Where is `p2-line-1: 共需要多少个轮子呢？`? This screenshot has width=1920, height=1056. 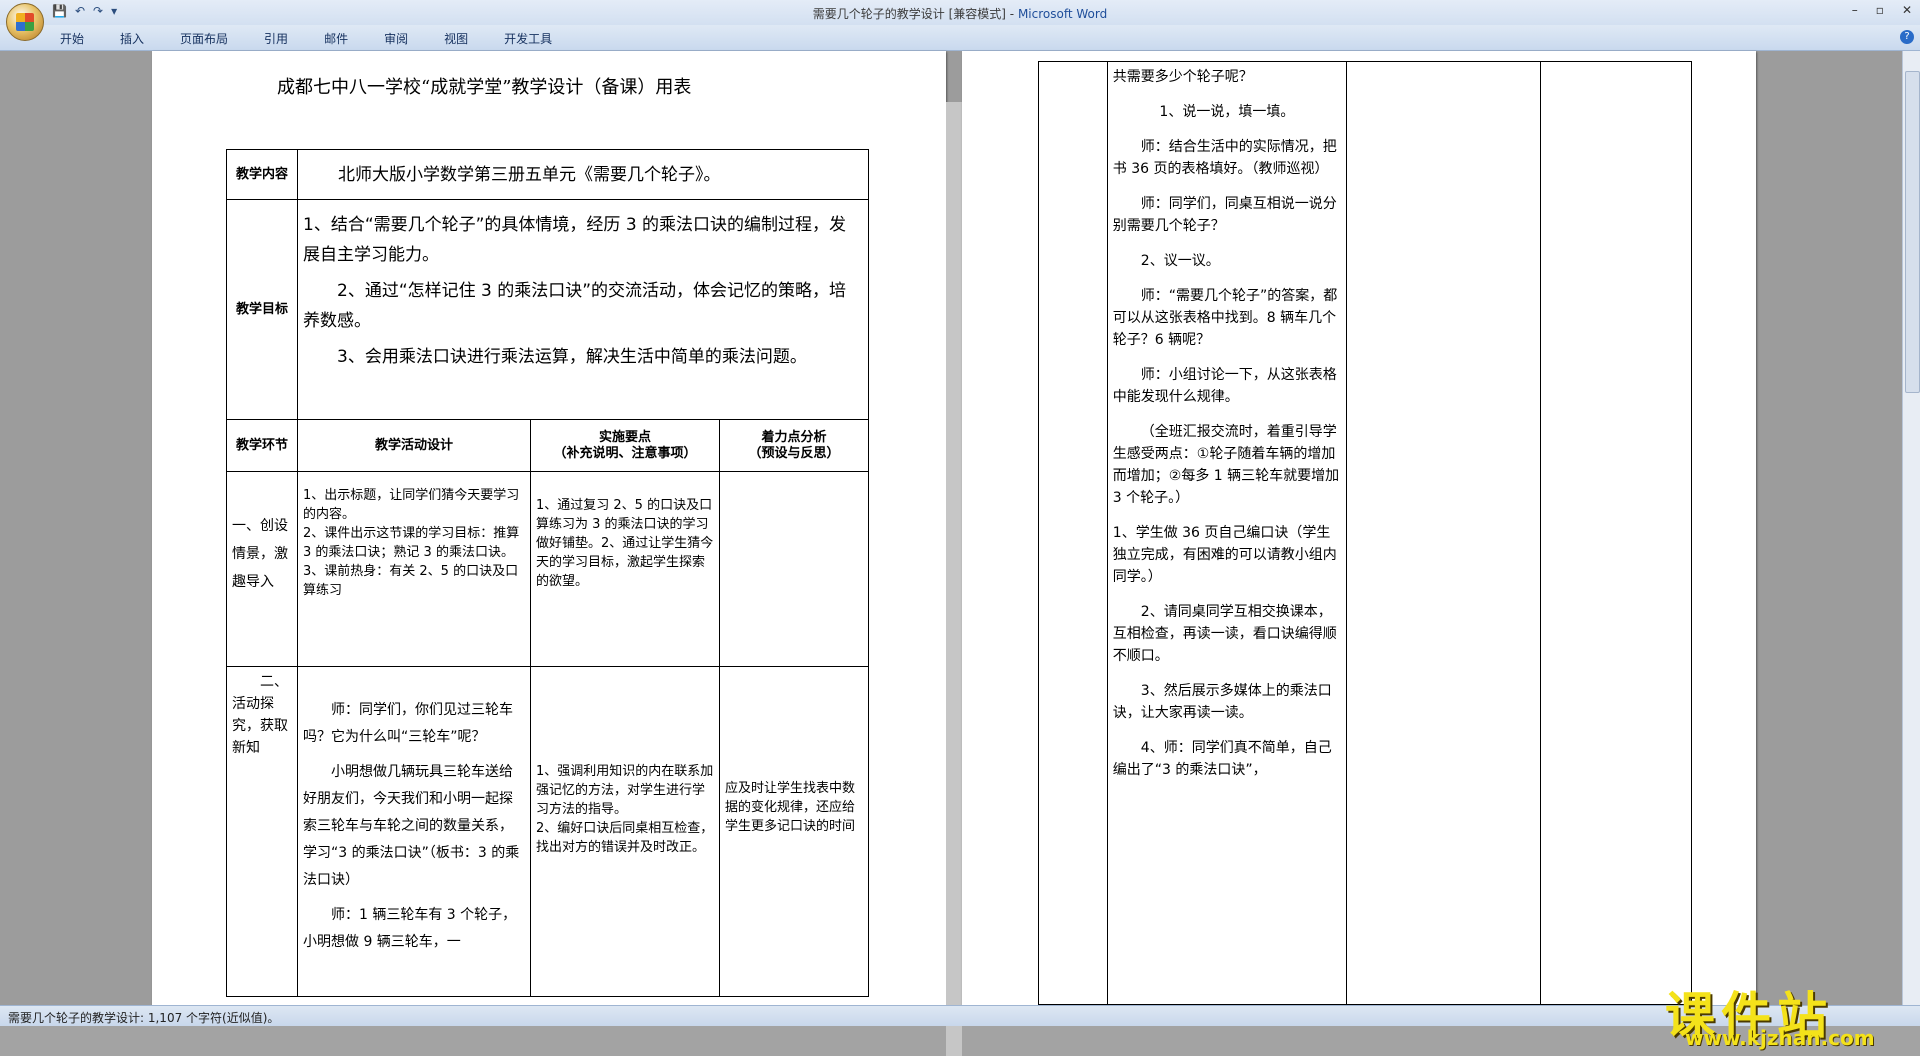
p2-line-1: 共需要多少个轮子呢？ is located at coordinates (1182, 77).